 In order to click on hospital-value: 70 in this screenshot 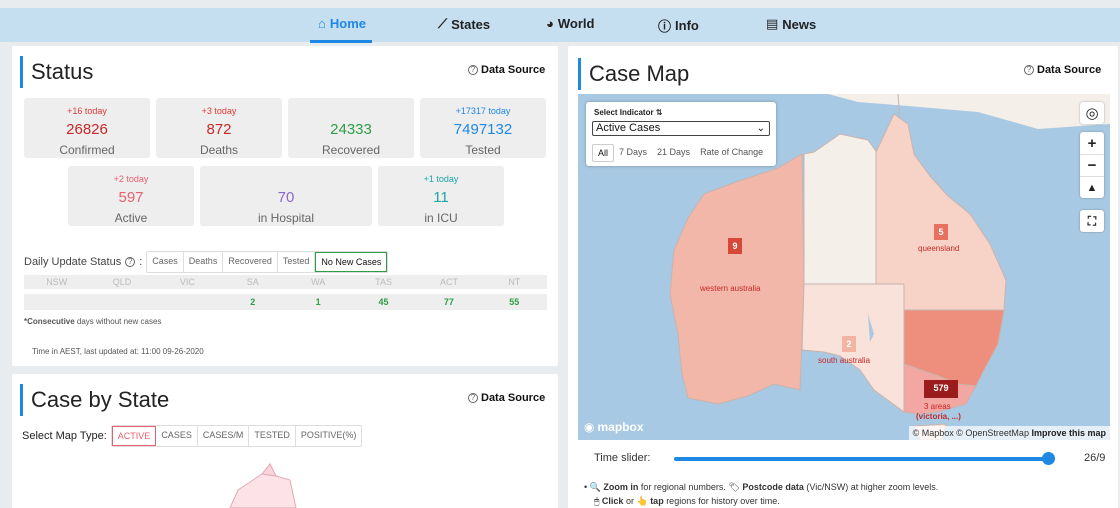, I will do `click(286, 197)`.